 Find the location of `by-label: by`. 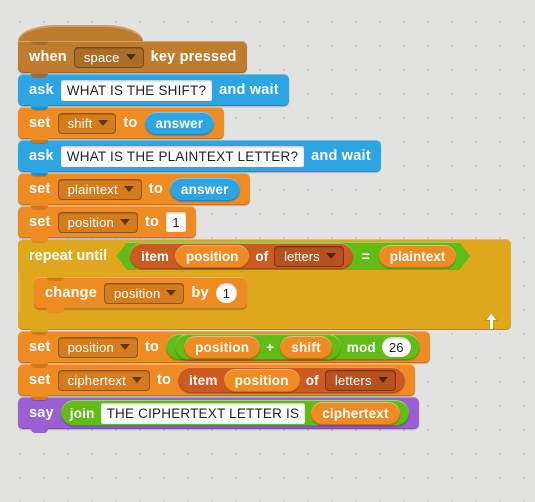

by-label: by is located at coordinates (200, 293).